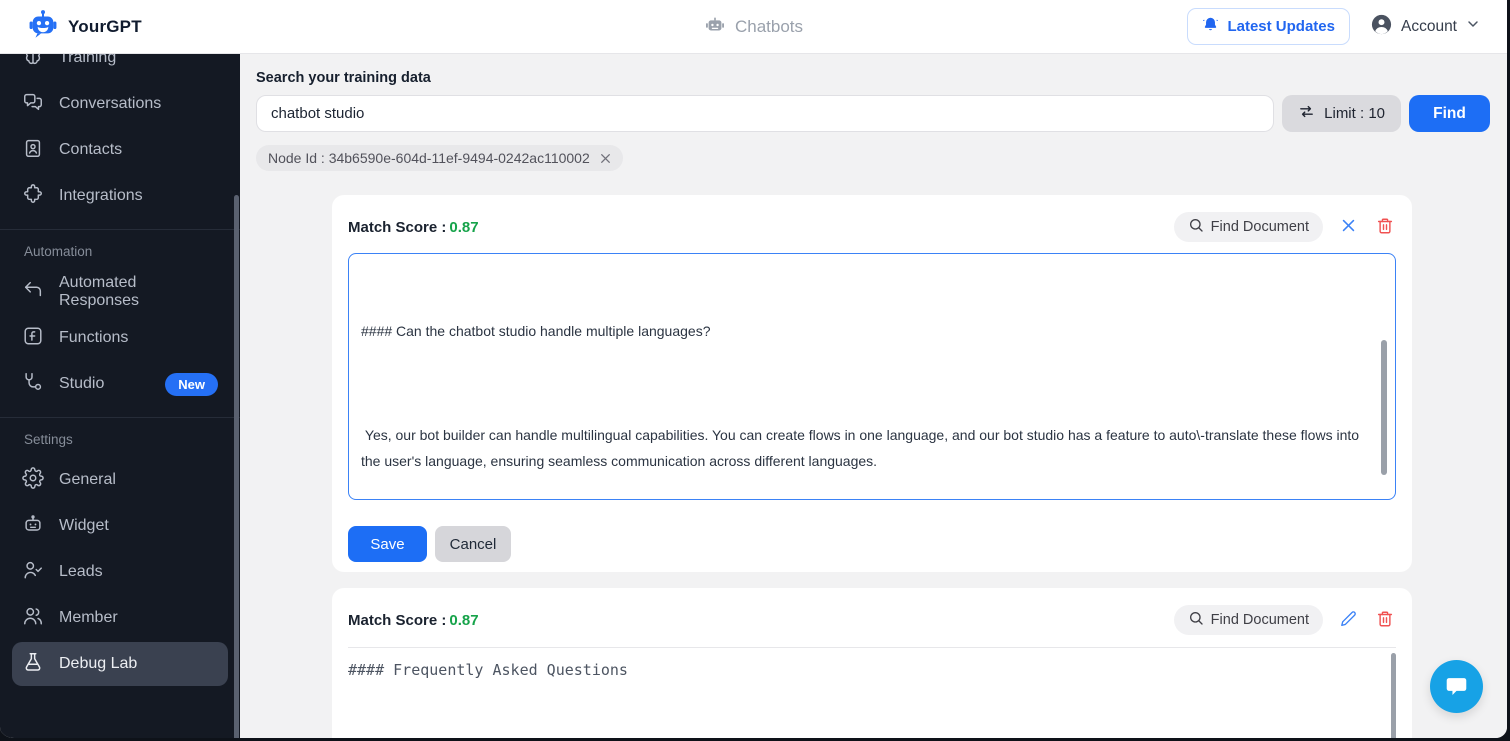  I want to click on chat-widget-button, so click(1456, 686).